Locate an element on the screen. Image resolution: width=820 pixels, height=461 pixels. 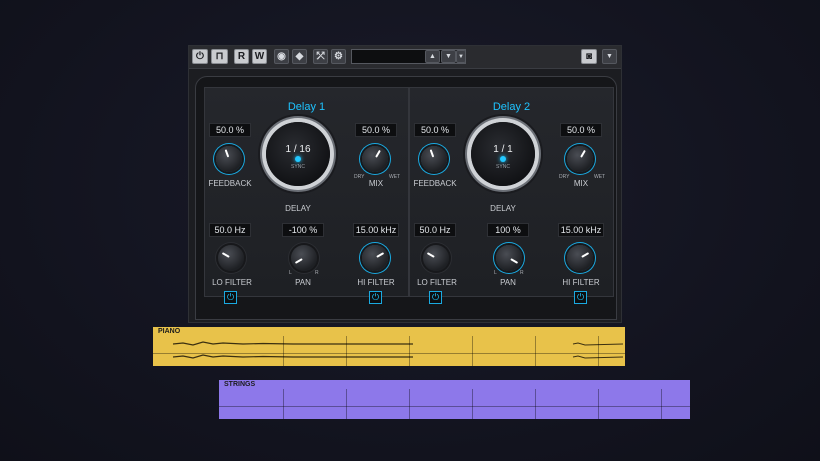
prev-button: ◆ is located at coordinates (299, 56).